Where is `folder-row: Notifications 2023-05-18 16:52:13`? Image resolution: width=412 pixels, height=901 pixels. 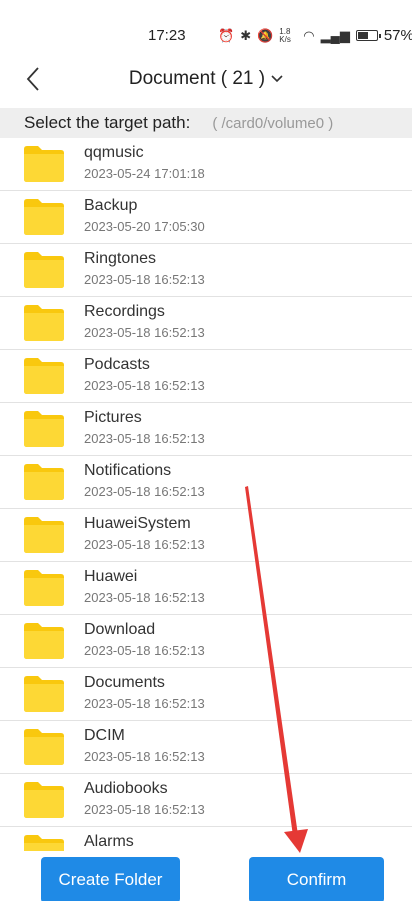
folder-row: Notifications 2023-05-18 16:52:13 is located at coordinates (206, 482).